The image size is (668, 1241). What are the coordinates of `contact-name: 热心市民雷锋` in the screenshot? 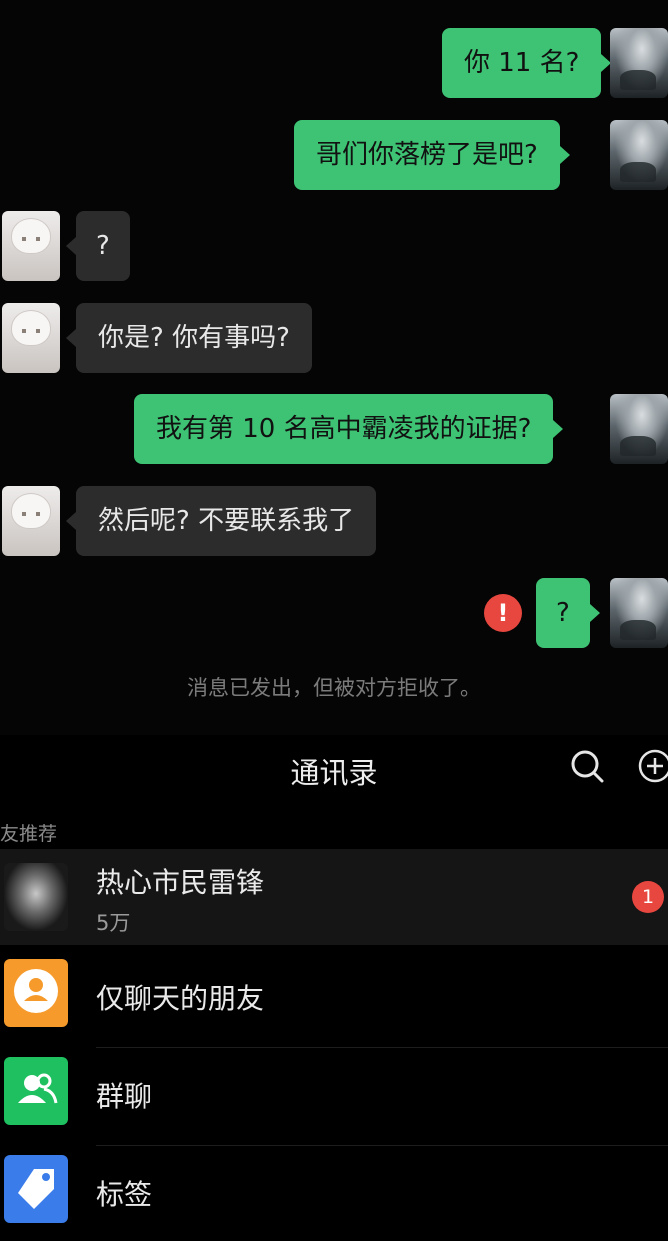 It's located at (180, 882).